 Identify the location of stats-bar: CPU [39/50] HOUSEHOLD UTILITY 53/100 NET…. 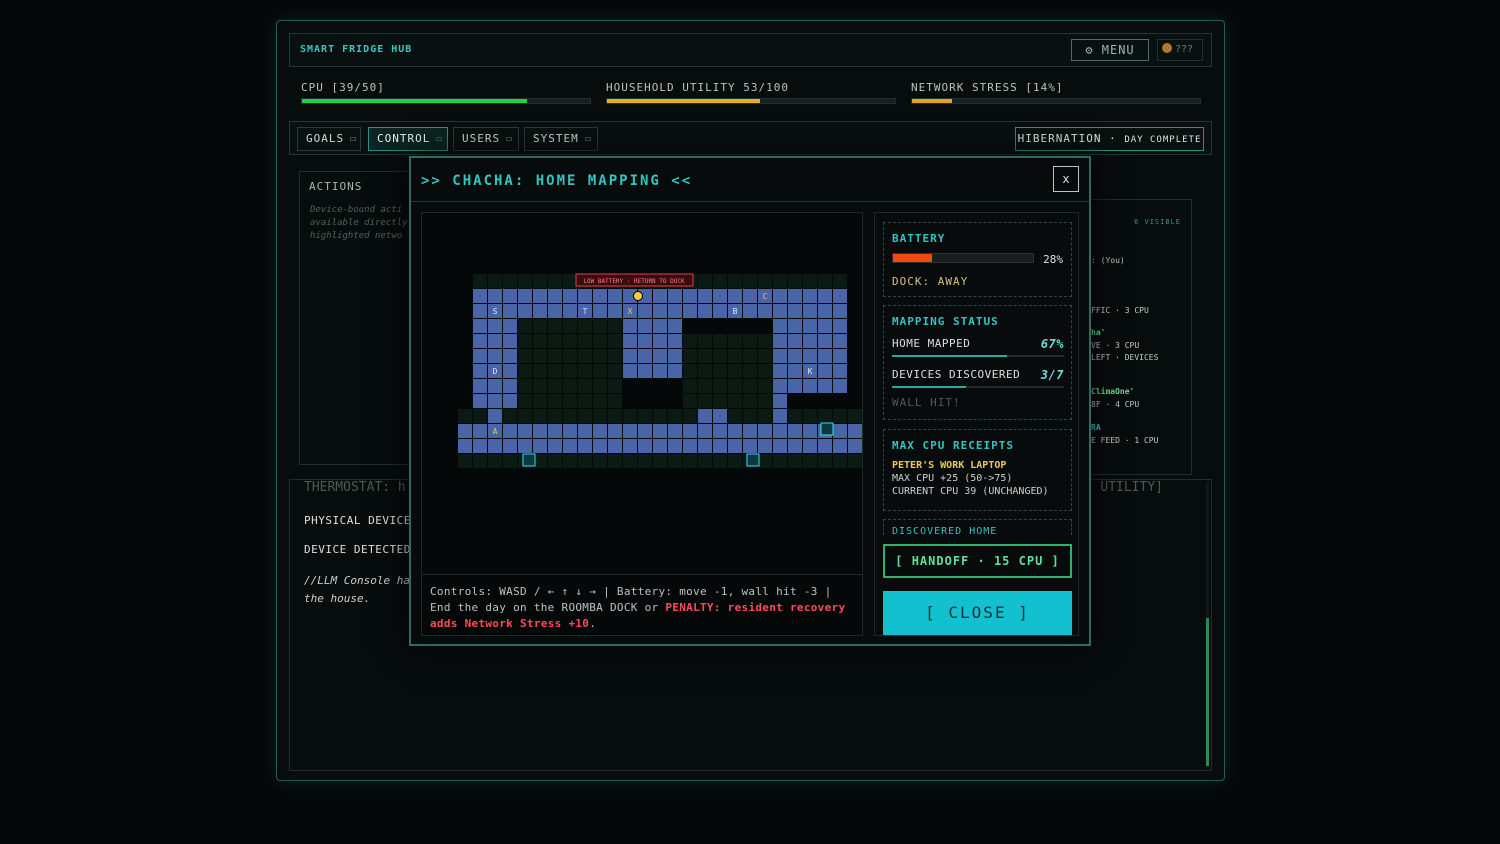
(750, 93).